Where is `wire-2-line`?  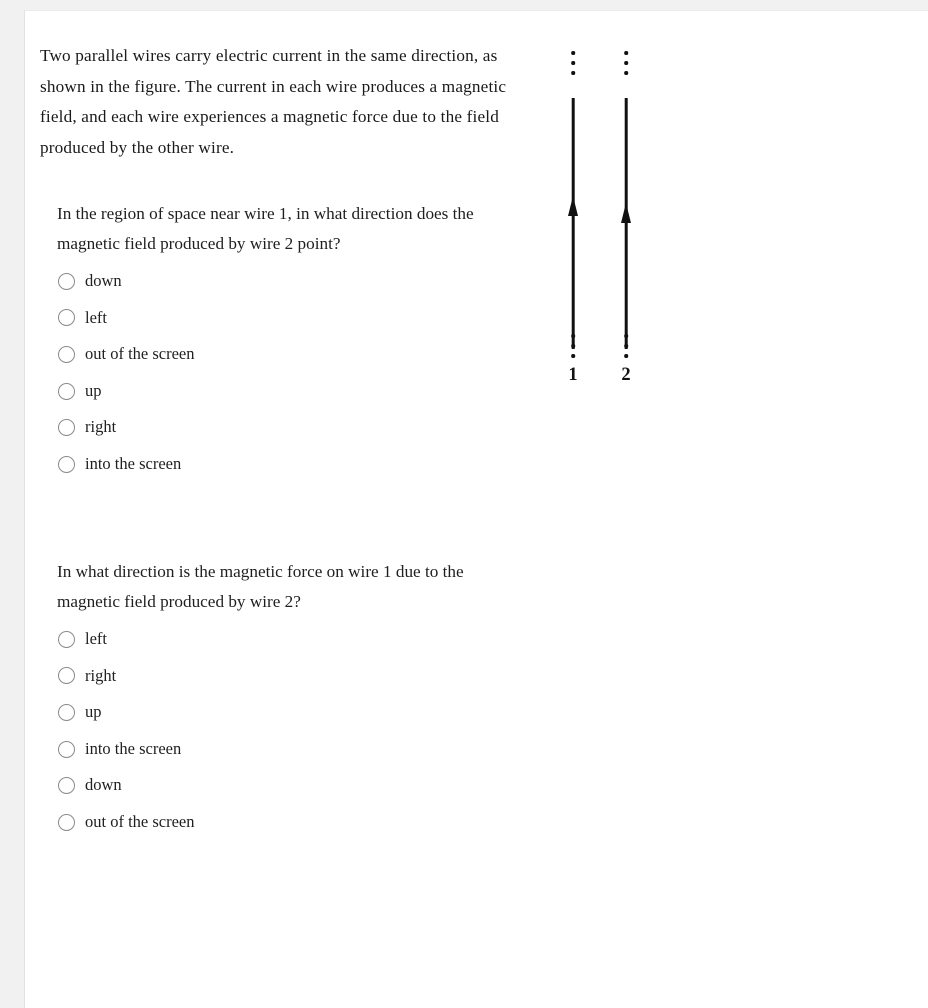
wire-2-line is located at coordinates (626, 223).